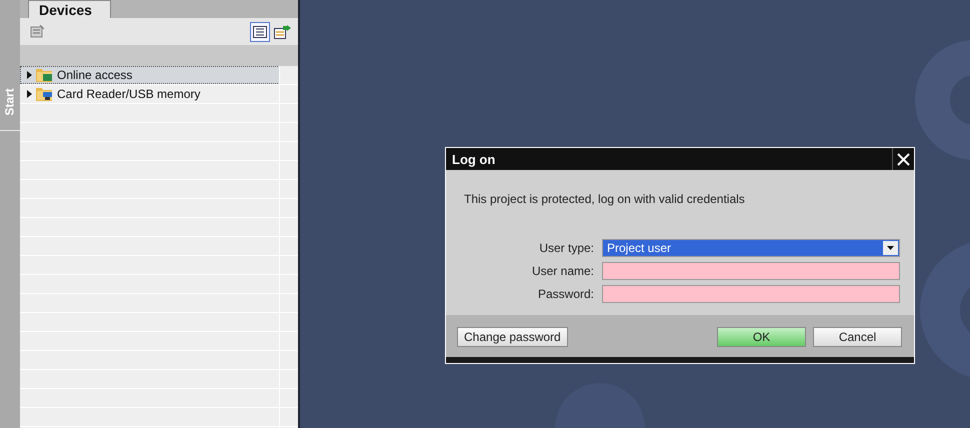 The width and height of the screenshot is (970, 428). Describe the element at coordinates (566, 248) in the screenshot. I see `field-label: User type:` at that location.